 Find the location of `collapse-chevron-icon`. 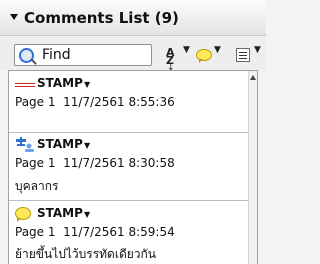

collapse-chevron-icon is located at coordinates (14, 17).